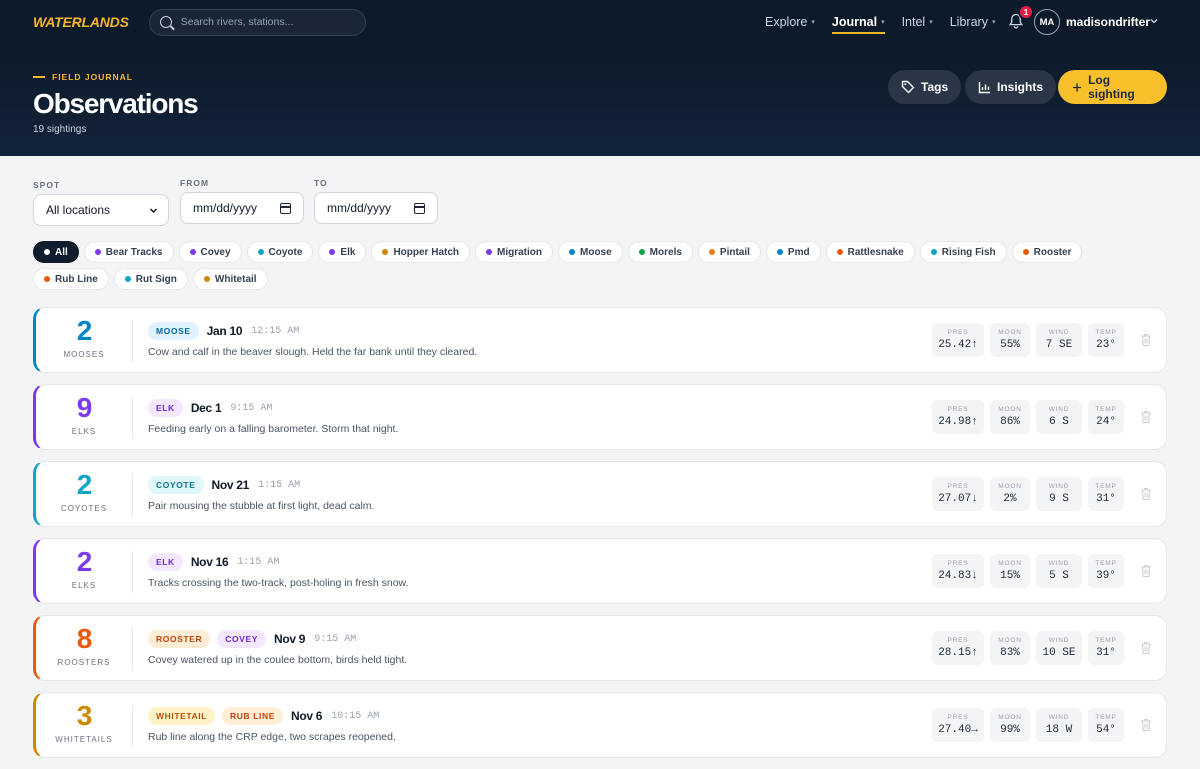 The image size is (1200, 769). I want to click on filter-chip-covey: Covey, so click(210, 252).